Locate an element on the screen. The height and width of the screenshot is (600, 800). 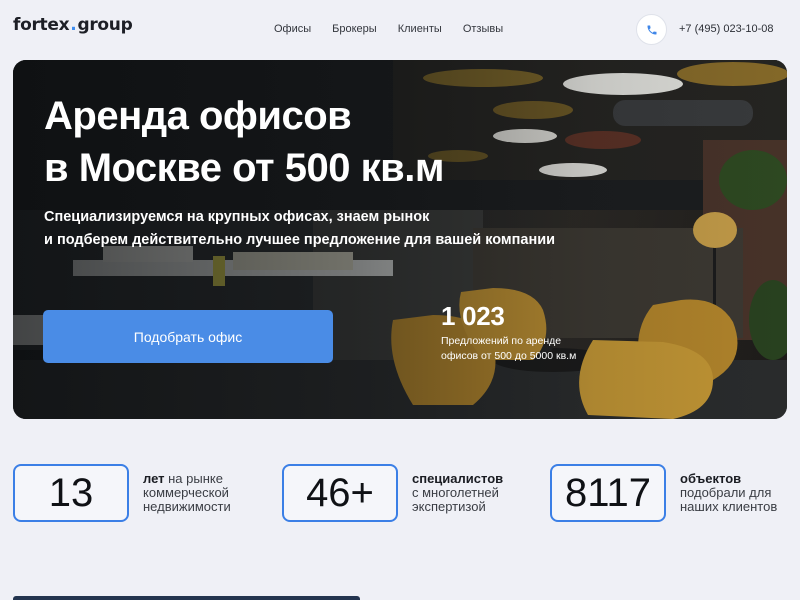
hero-title: Аренда офисов в Москве от 500 кв.м is located at coordinates (324, 142).